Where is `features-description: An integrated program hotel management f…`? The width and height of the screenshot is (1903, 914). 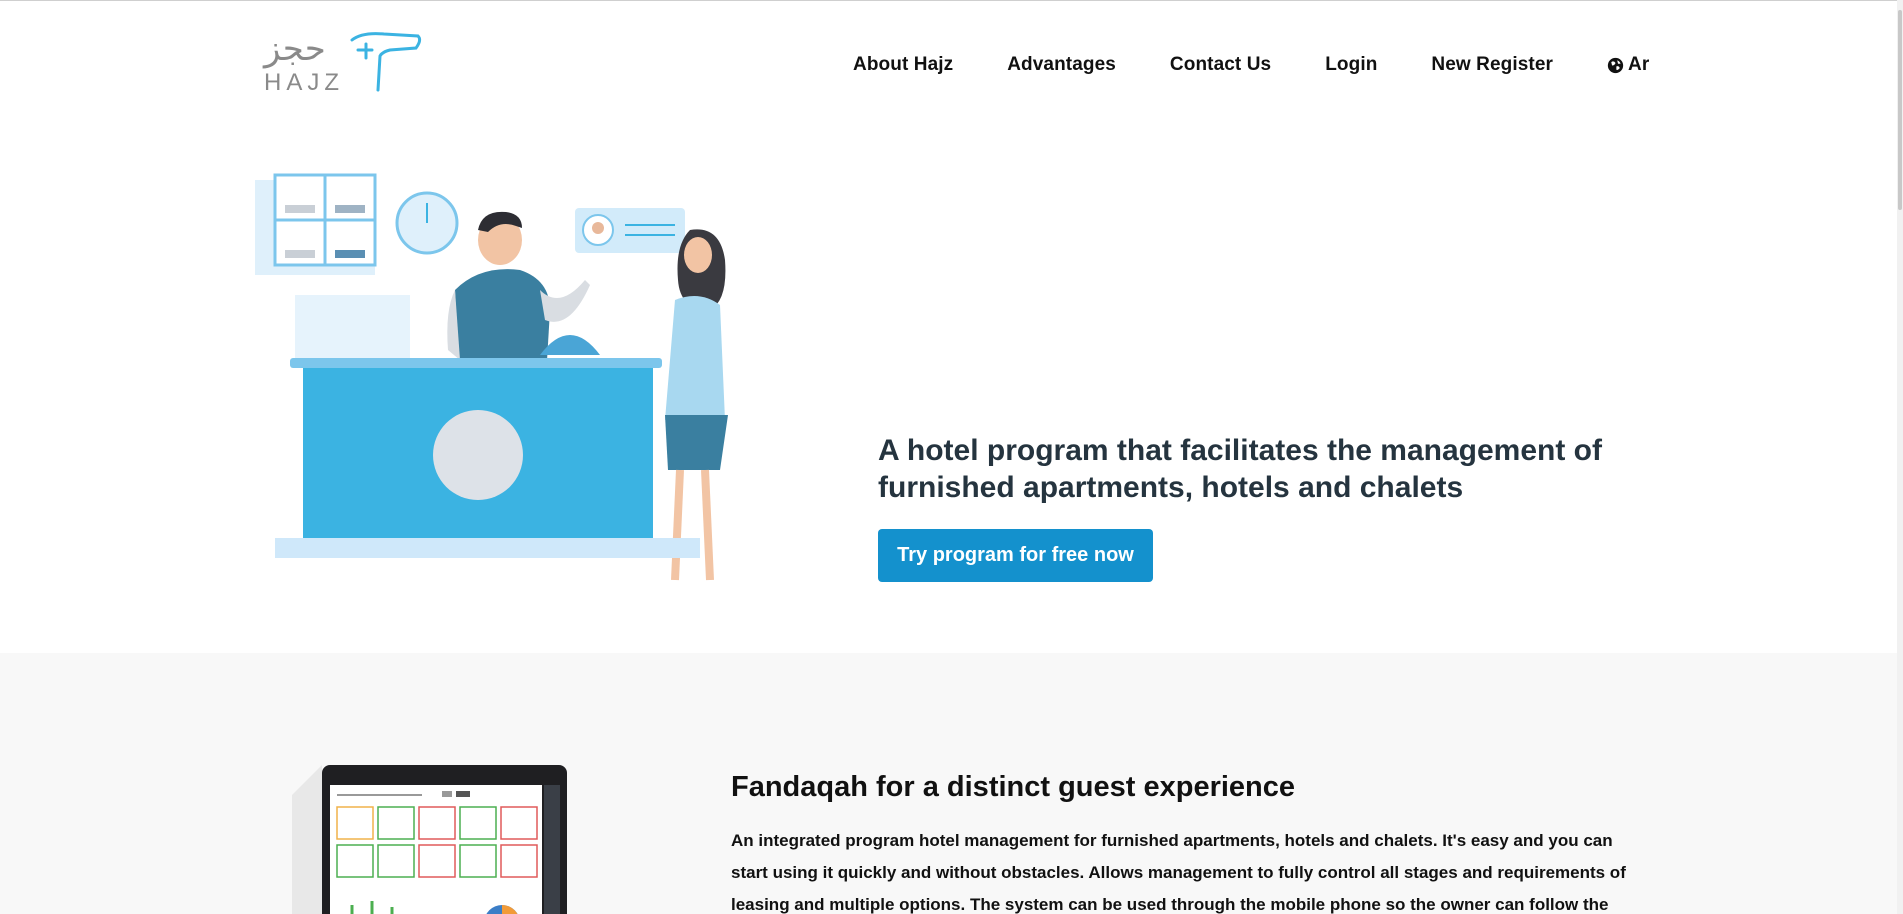
features-description: An integrated program hotel management f… is located at coordinates (1178, 872).